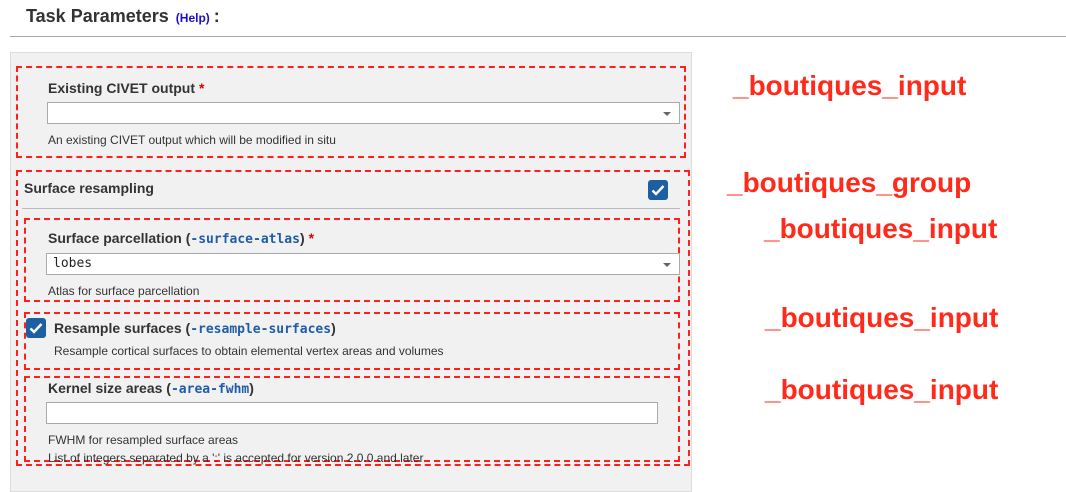  What do you see at coordinates (363, 264) in the screenshot?
I see `surface-parcellation-select: lobes` at bounding box center [363, 264].